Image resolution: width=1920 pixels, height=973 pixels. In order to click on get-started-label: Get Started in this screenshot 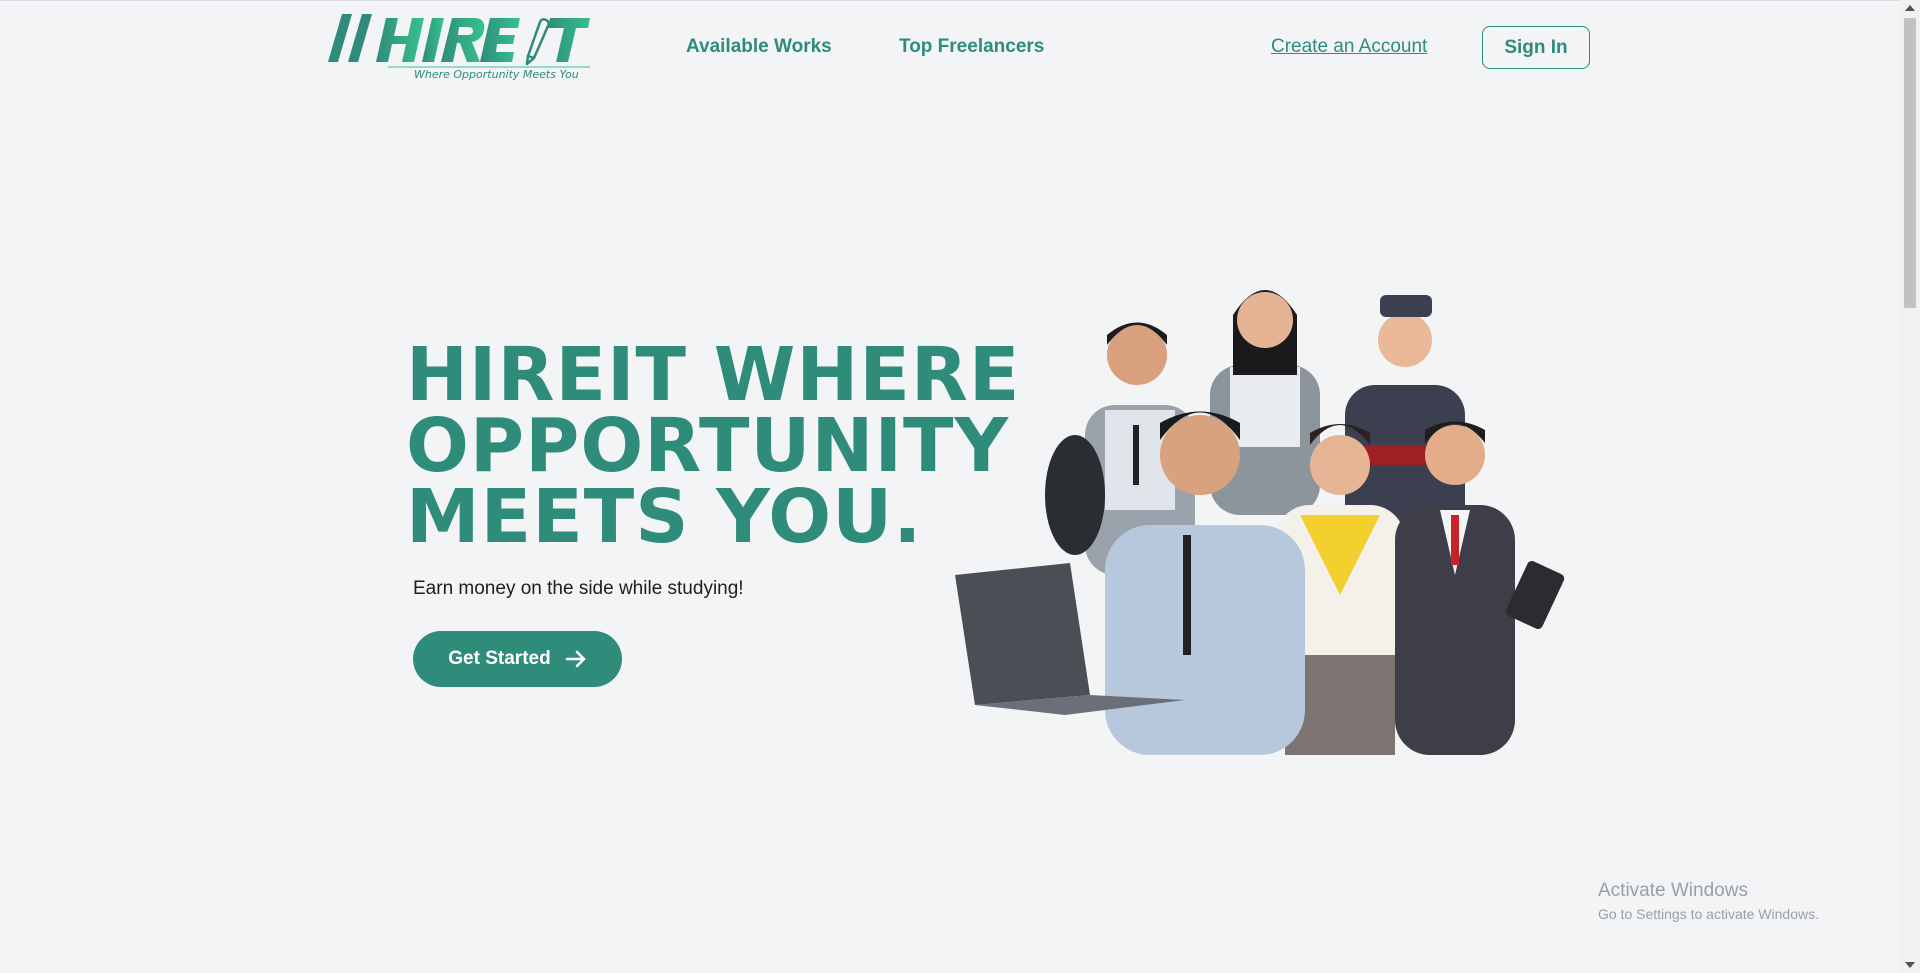, I will do `click(499, 658)`.